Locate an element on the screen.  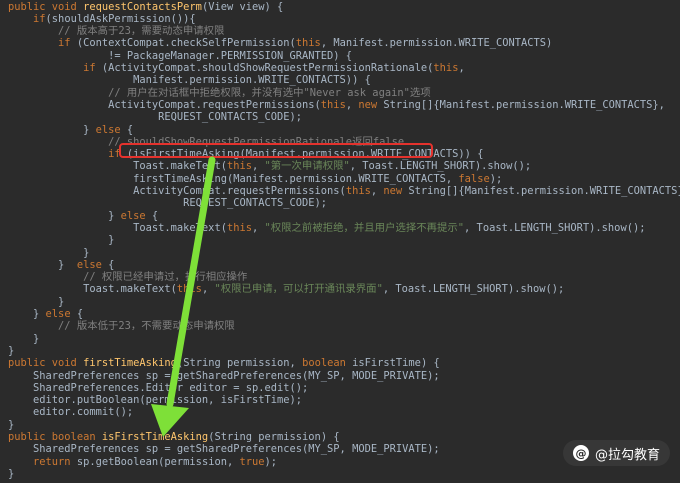
lagou-logo-icon: @ is located at coordinates (580, 453).